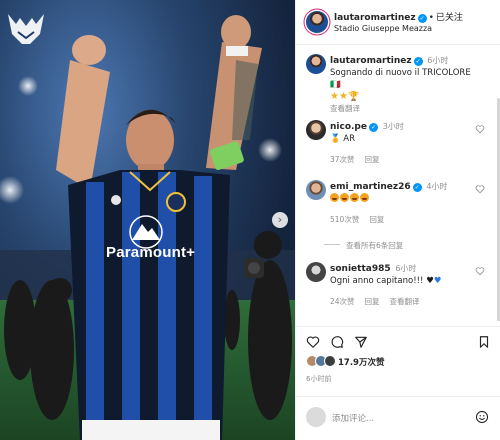  What do you see at coordinates (361, 362) in the screenshot?
I see `likes-count: 17.9万次赞` at bounding box center [361, 362].